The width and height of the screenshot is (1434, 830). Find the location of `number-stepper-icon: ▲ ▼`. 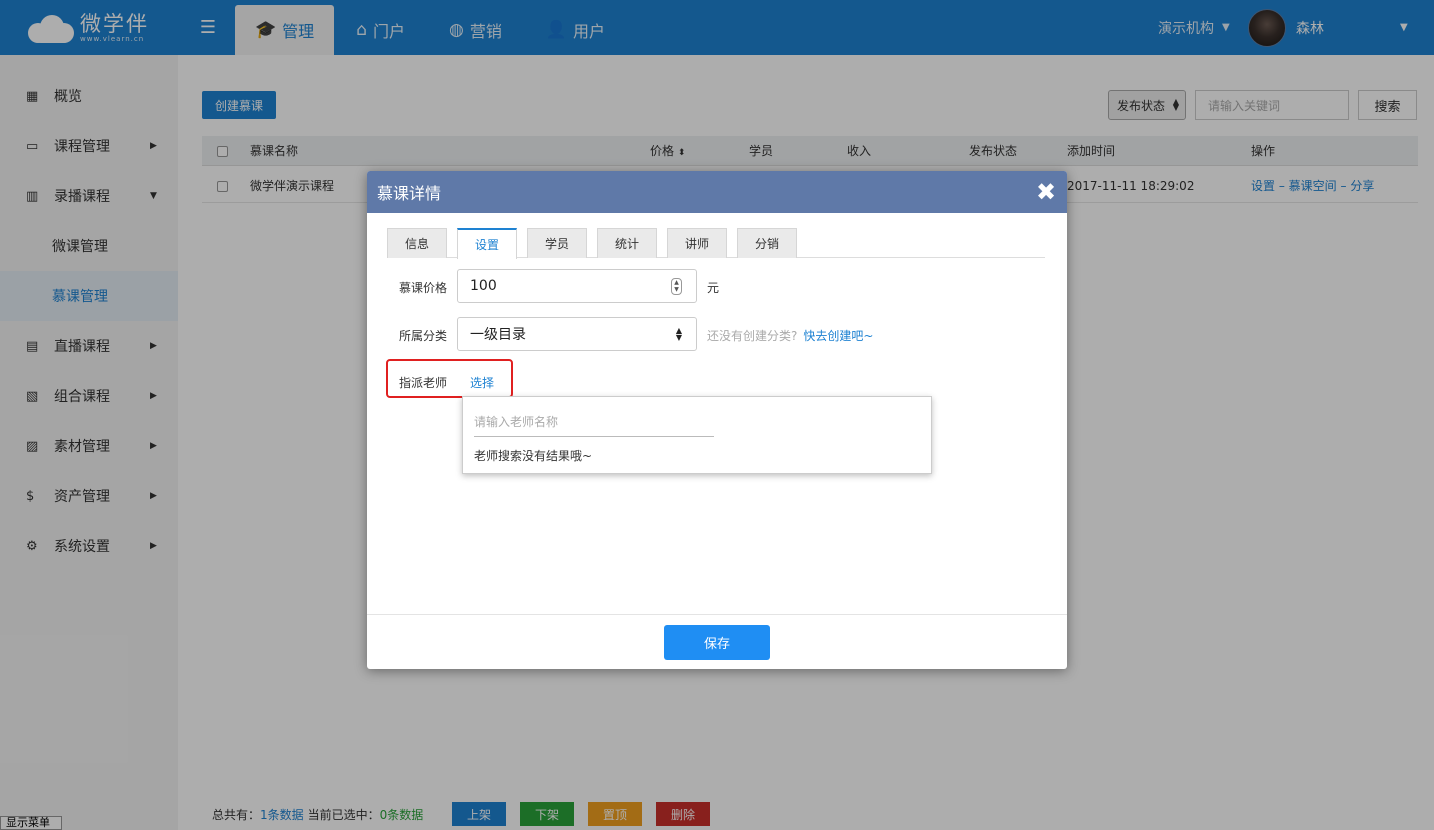

number-stepper-icon: ▲ ▼ is located at coordinates (676, 286).